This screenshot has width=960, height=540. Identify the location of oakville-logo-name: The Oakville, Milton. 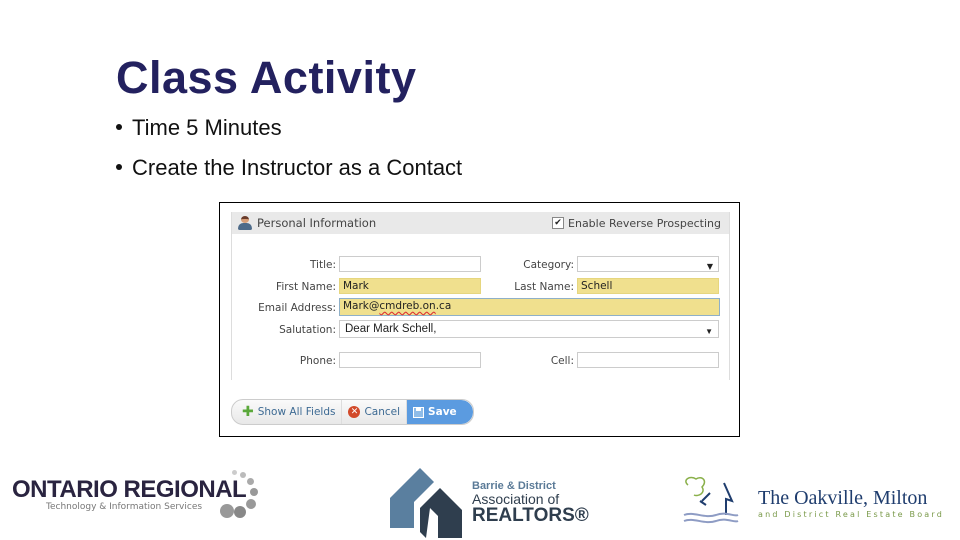
(843, 497).